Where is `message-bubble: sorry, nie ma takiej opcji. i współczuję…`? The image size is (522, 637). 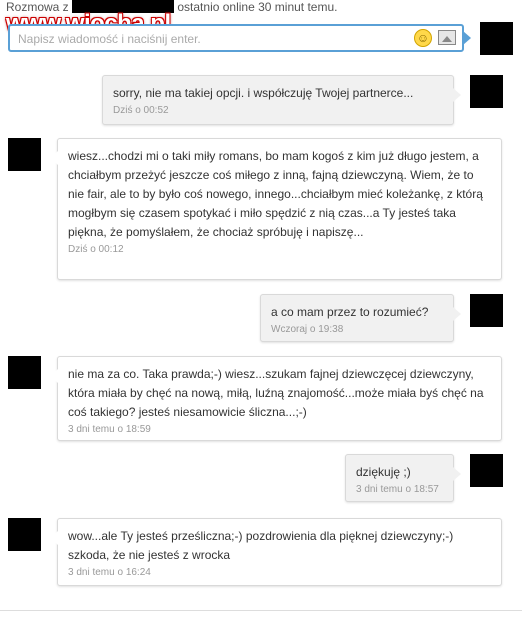
message-bubble: sorry, nie ma takiej opcji. i współczuję… is located at coordinates (281, 100).